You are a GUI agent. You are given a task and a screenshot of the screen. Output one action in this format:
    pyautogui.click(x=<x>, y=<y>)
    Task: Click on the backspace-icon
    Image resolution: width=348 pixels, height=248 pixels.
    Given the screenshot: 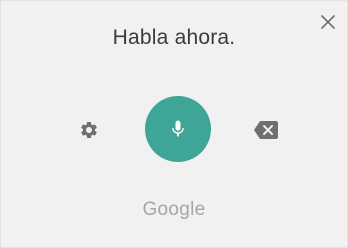 What is the action you would take?
    pyautogui.click(x=266, y=130)
    